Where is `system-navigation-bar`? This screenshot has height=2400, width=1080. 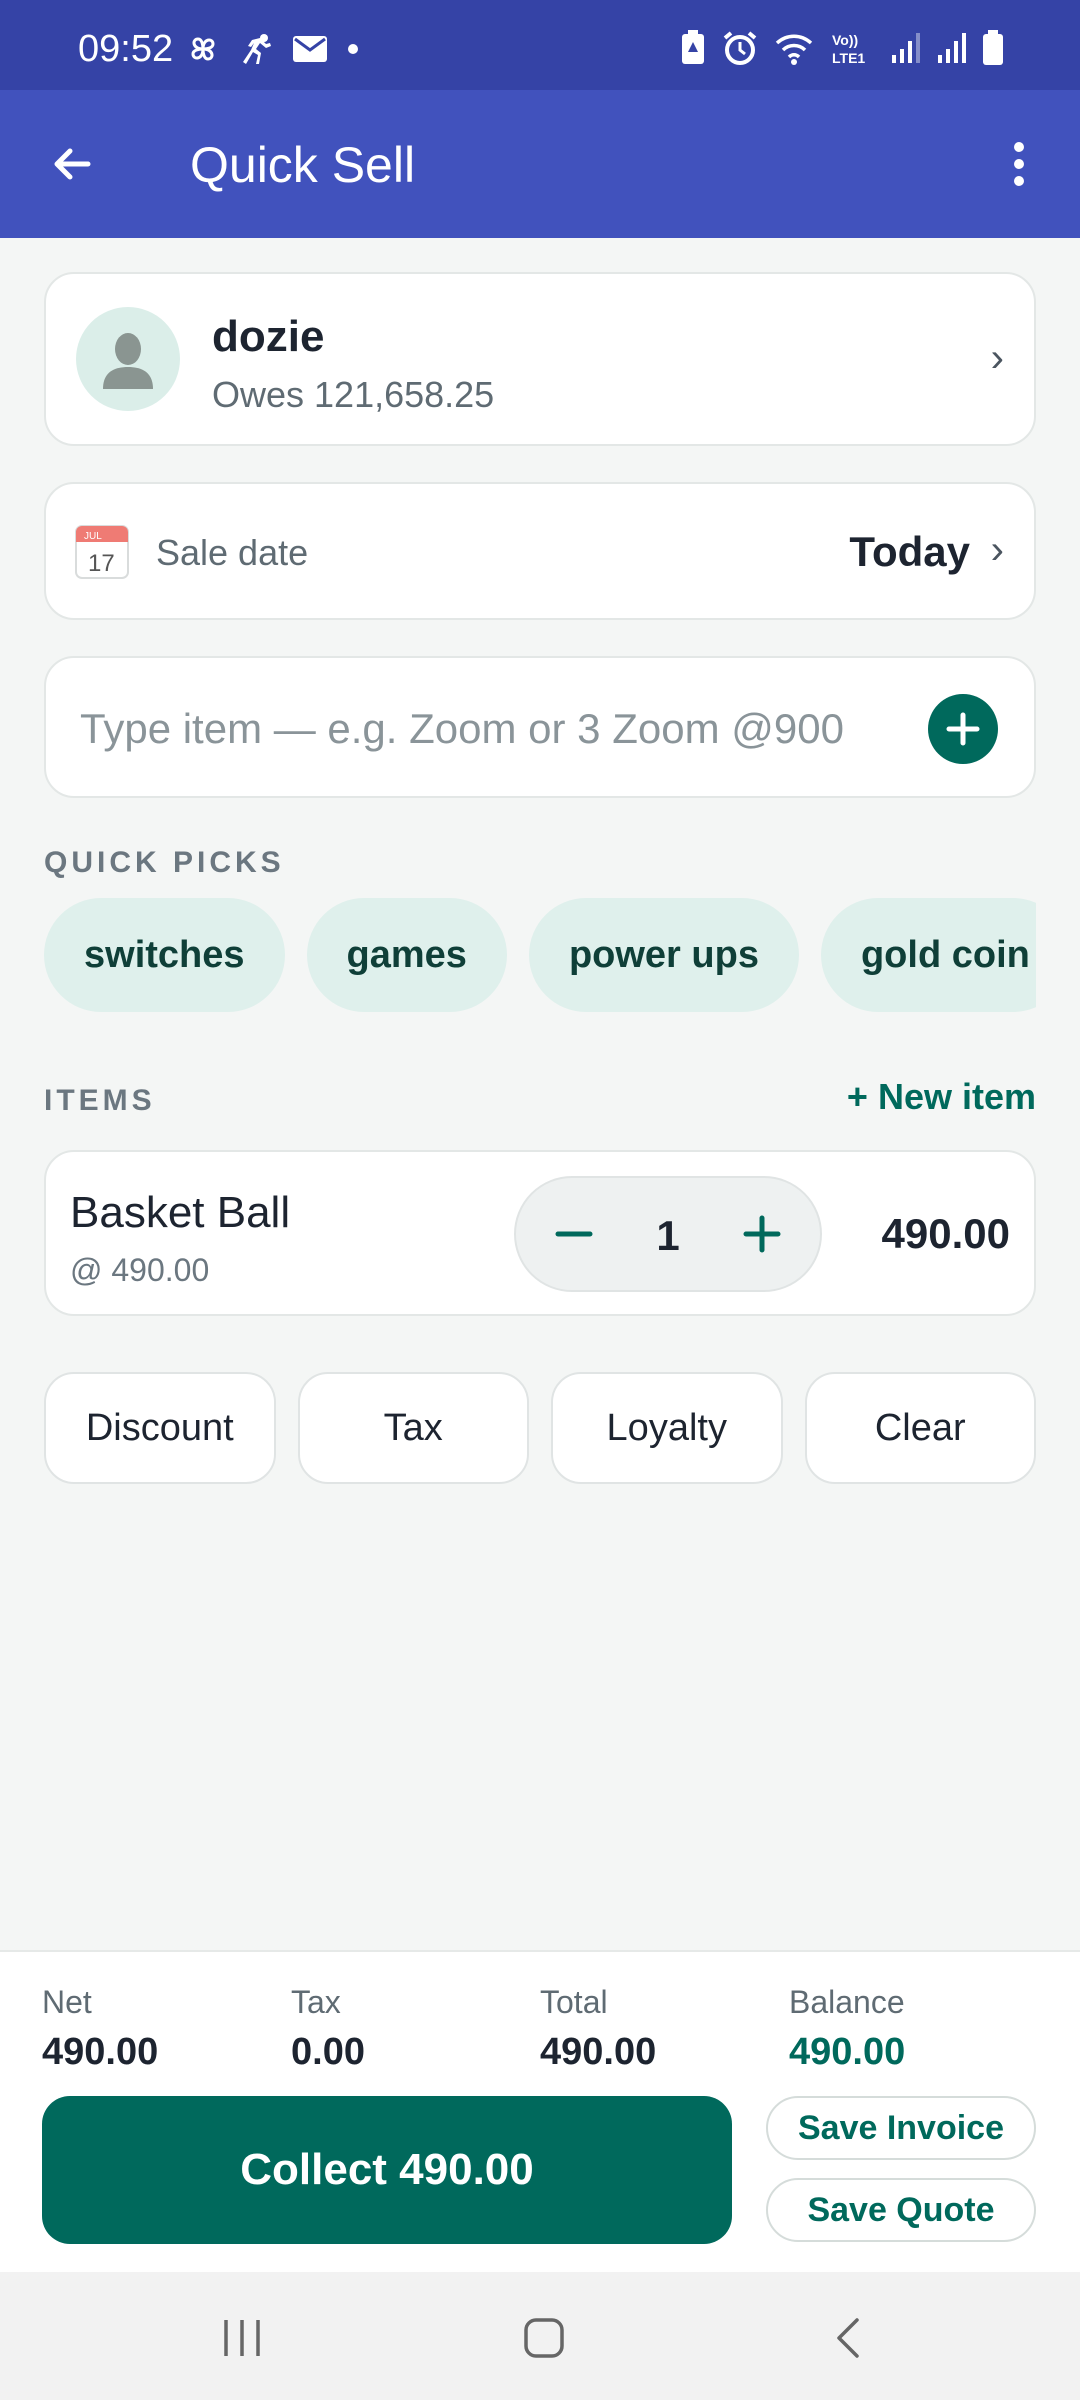
system-navigation-bar is located at coordinates (540, 2336).